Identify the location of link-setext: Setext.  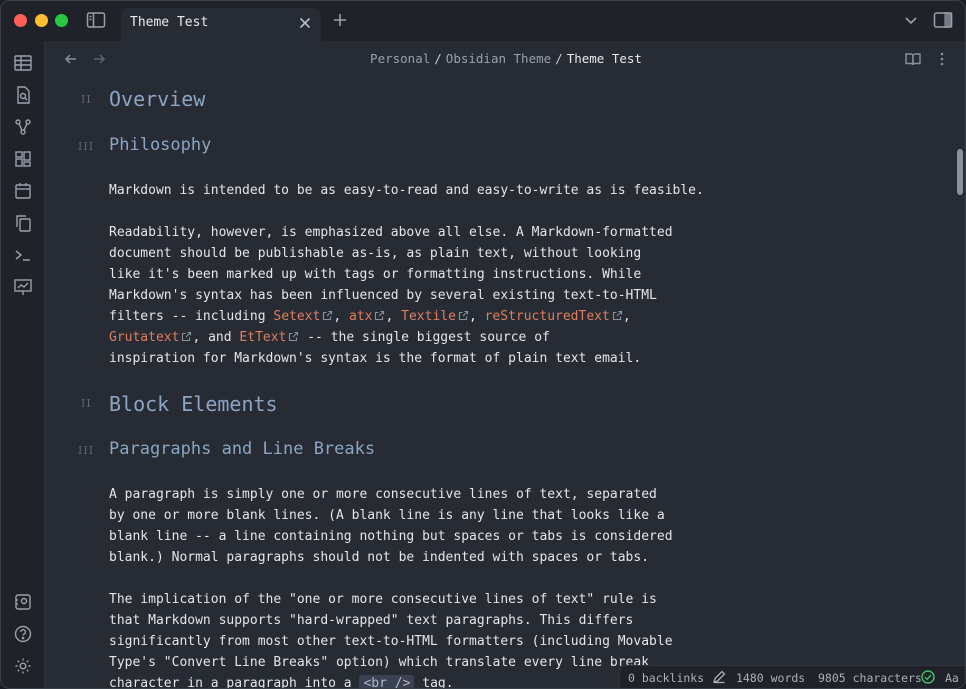
(296, 316).